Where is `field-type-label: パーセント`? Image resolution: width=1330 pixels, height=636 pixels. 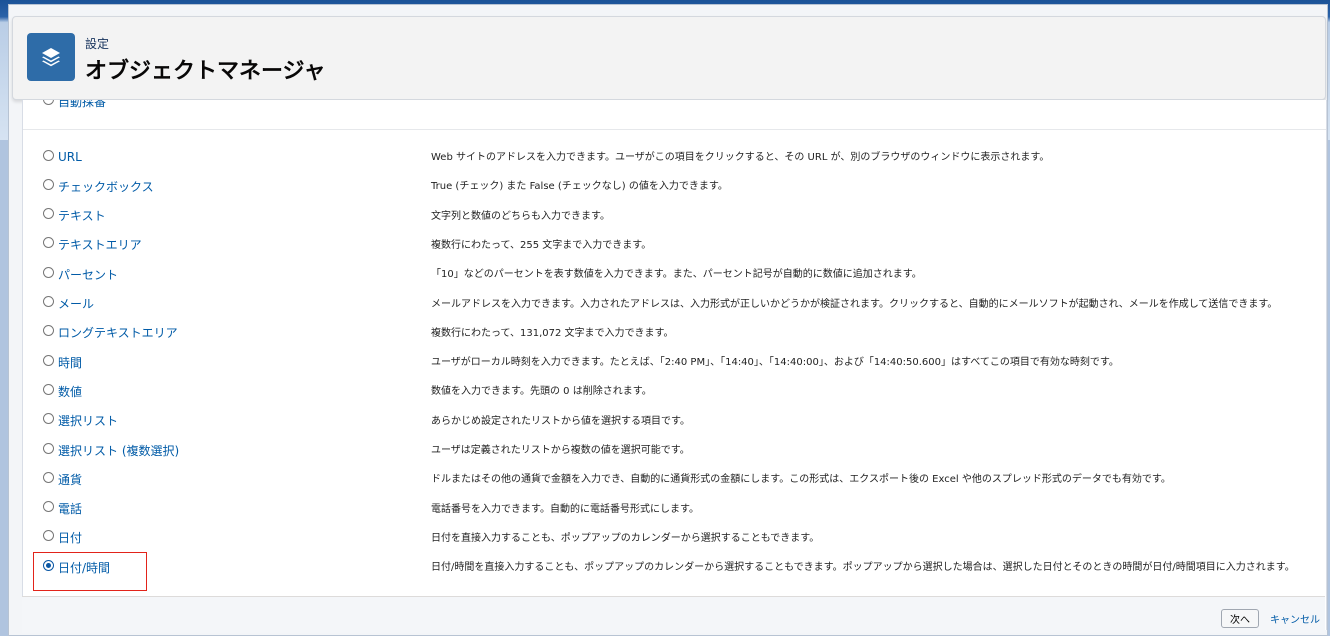
field-type-label: パーセント is located at coordinates (88, 274).